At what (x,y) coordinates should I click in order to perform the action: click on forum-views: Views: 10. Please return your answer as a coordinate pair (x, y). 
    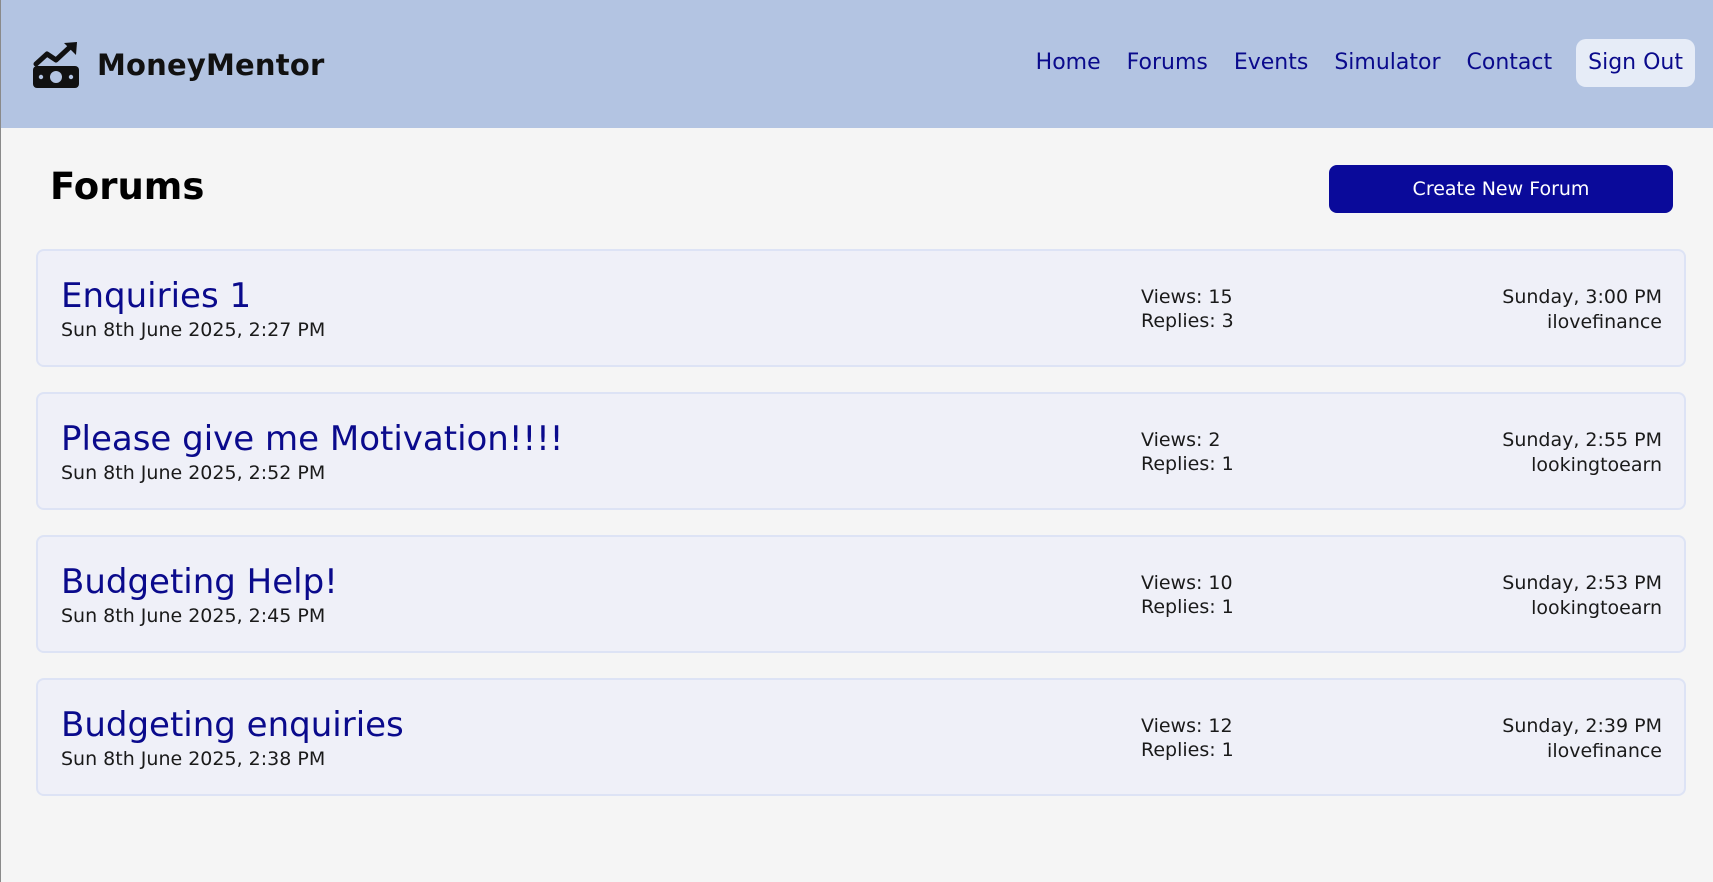
    Looking at the image, I should click on (1187, 583).